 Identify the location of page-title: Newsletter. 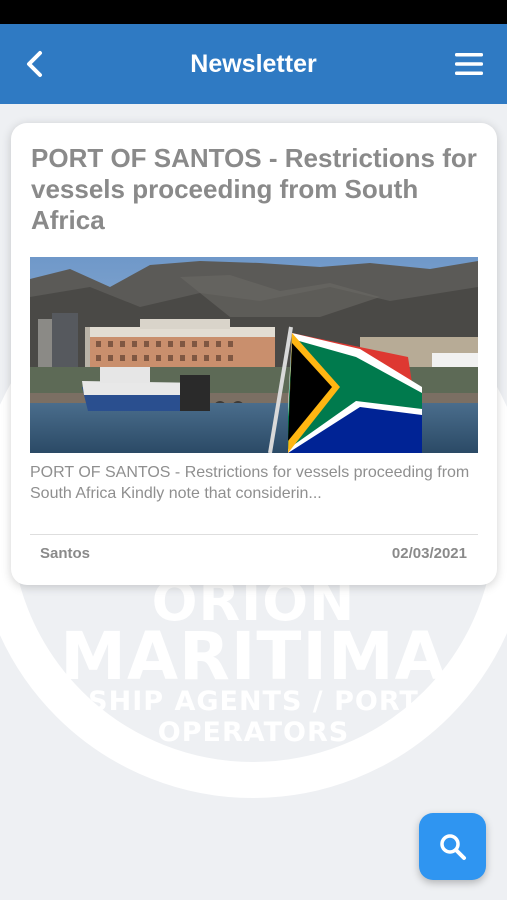
(253, 63).